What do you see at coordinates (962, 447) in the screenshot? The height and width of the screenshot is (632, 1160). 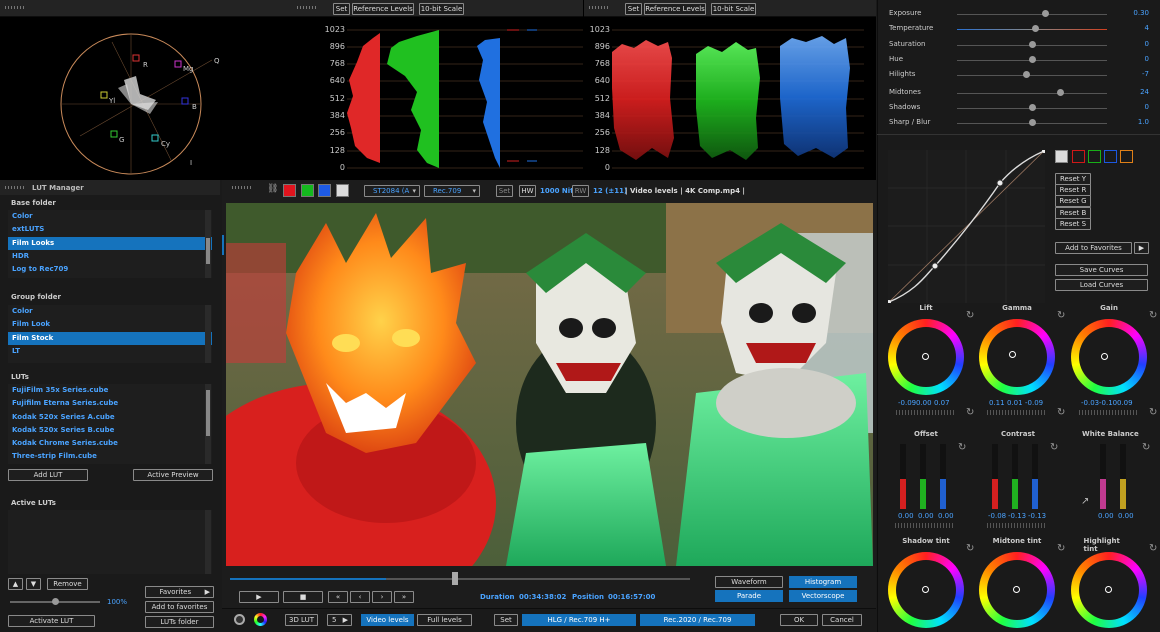 I see `offset-reset-icon: ↻` at bounding box center [962, 447].